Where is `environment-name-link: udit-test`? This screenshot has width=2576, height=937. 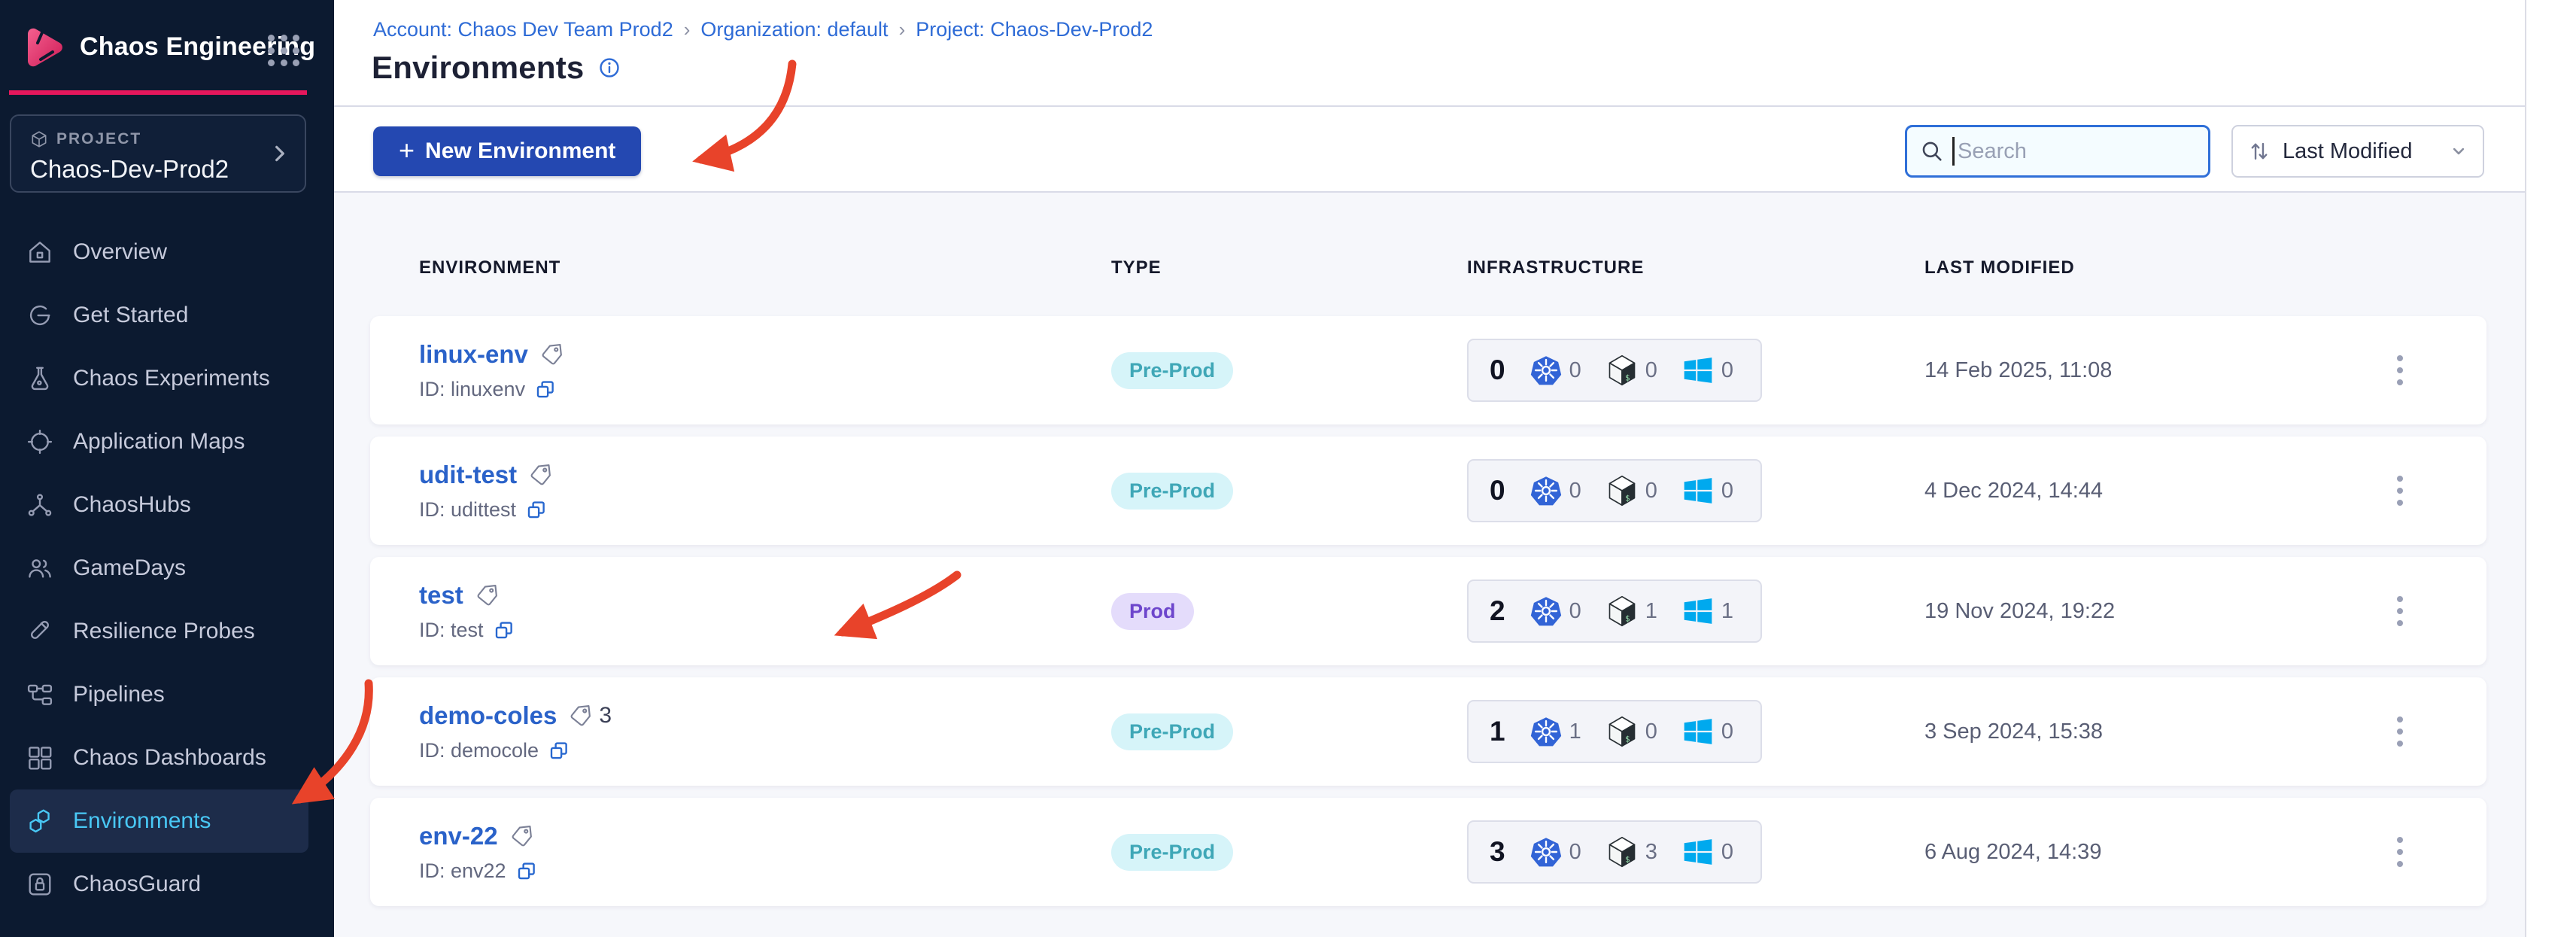 environment-name-link: udit-test is located at coordinates (468, 475).